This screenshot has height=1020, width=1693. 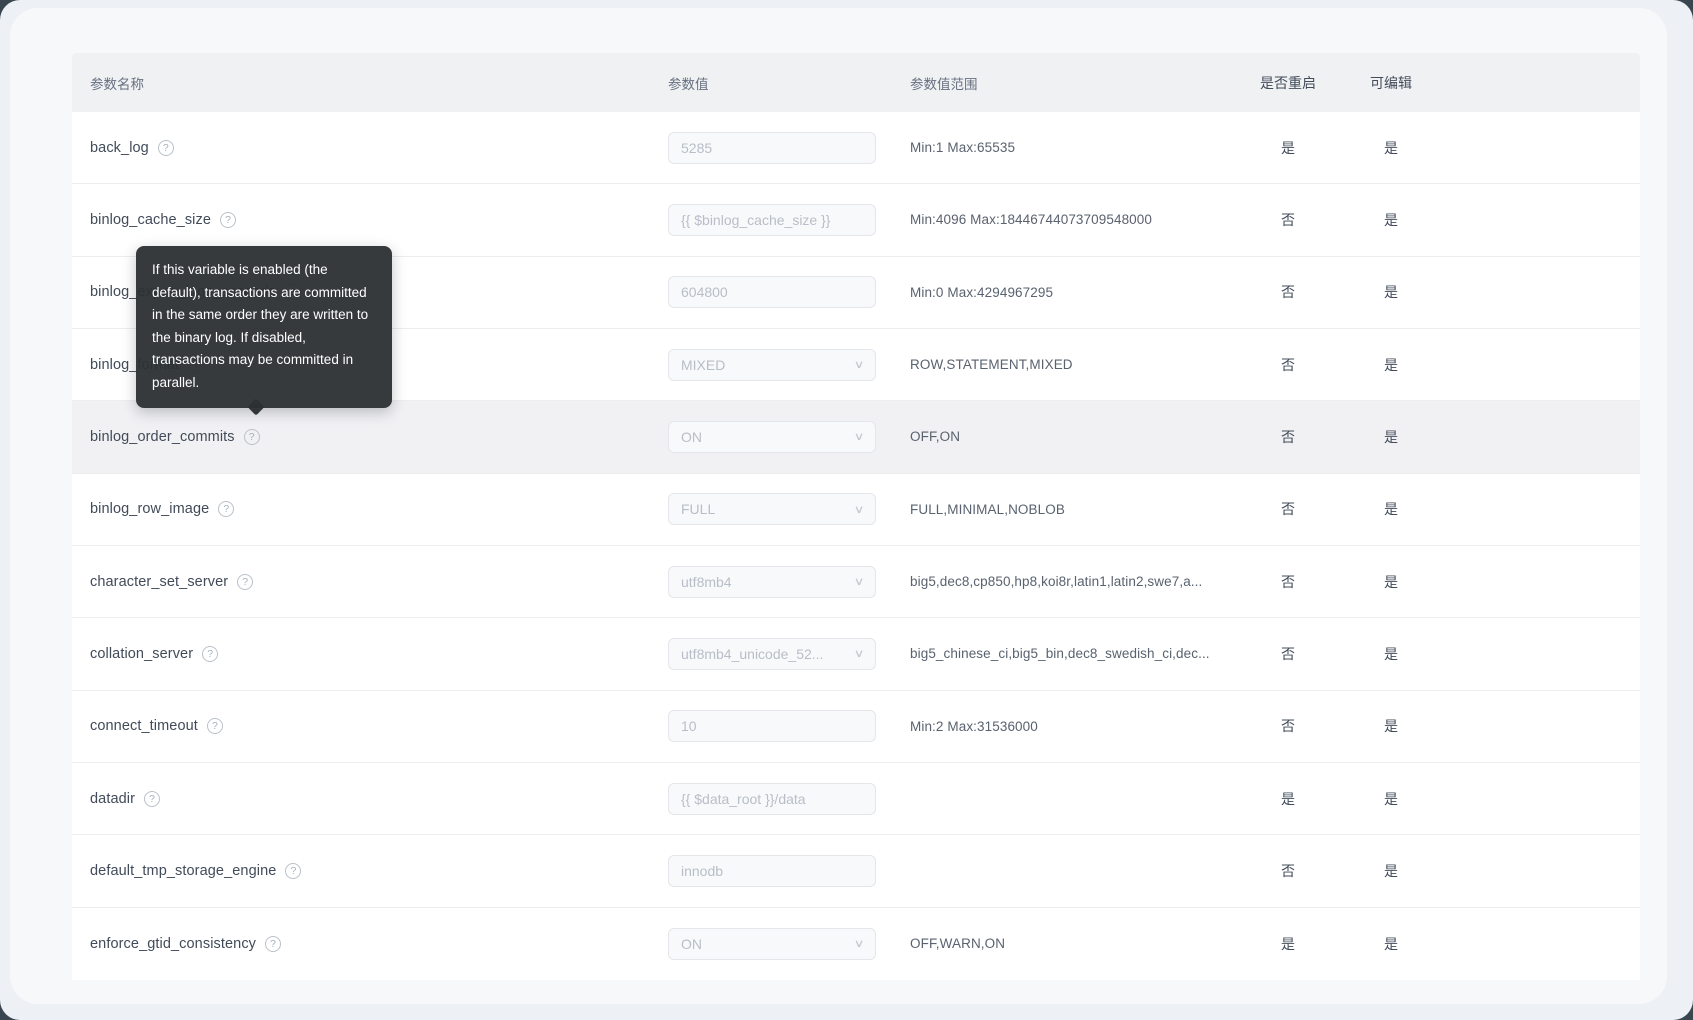 I want to click on param-range: Min:0 Max:4294967295, so click(x=982, y=292).